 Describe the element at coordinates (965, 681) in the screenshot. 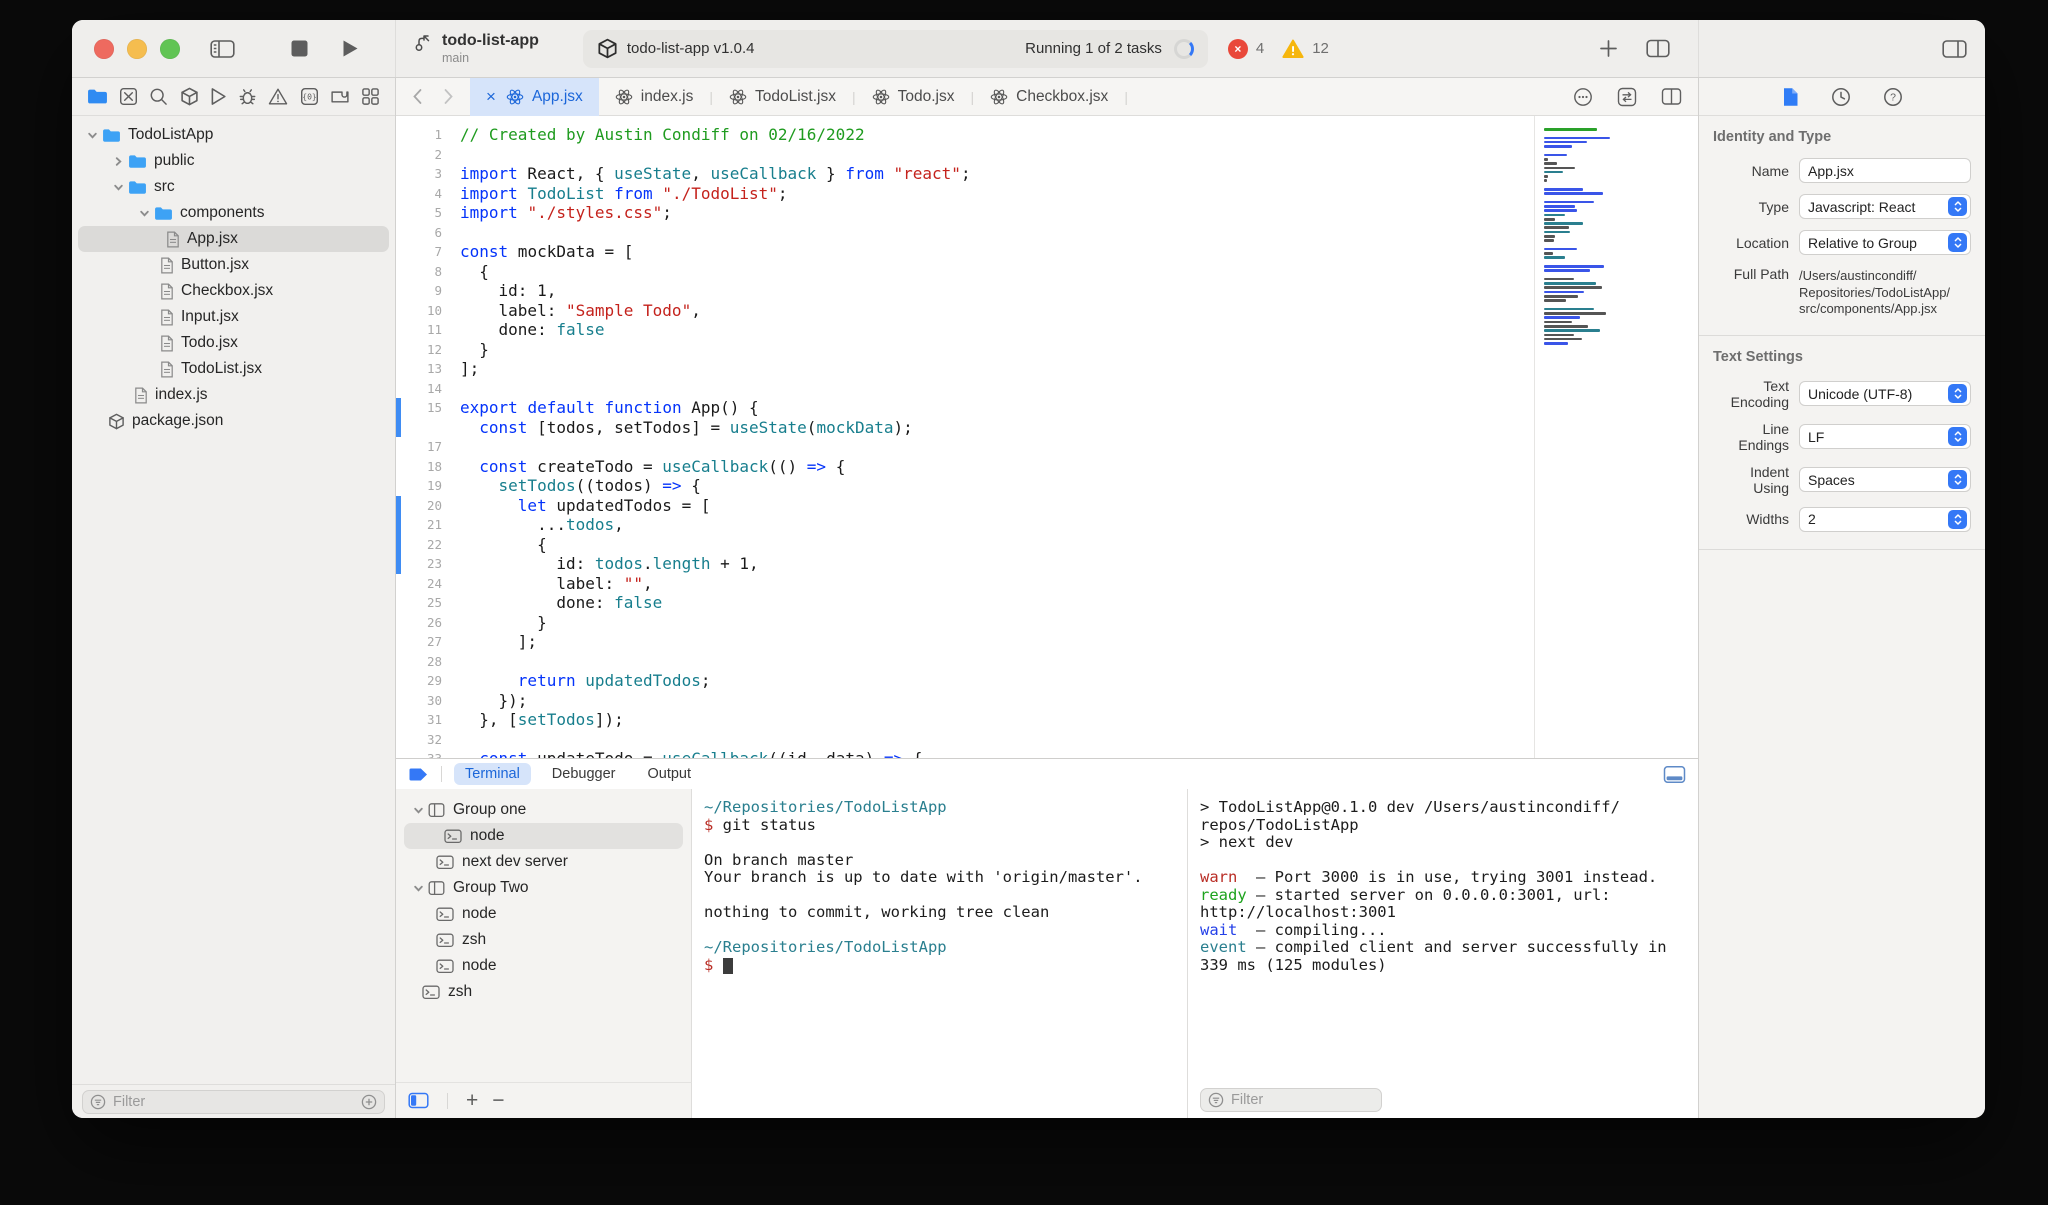

I see `code-line-29: 29 return updatedTodos;` at that location.